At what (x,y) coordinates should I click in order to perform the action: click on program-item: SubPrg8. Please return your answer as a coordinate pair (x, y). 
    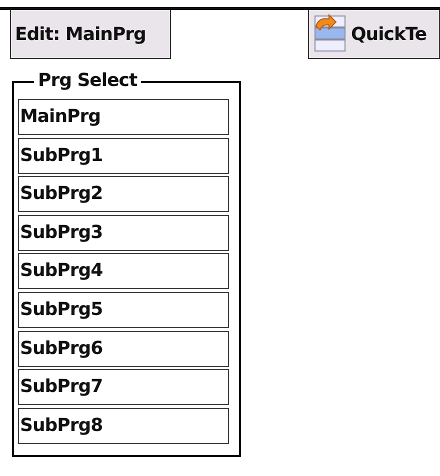
    Looking at the image, I should click on (123, 426).